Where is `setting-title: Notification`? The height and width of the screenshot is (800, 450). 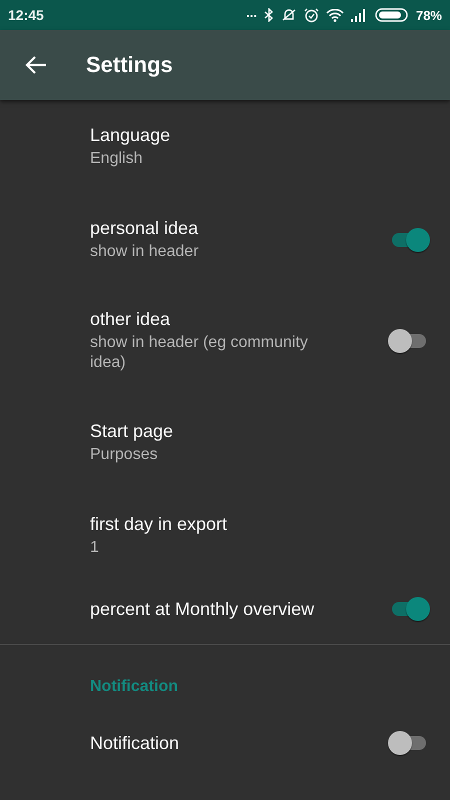
setting-title: Notification is located at coordinates (214, 743).